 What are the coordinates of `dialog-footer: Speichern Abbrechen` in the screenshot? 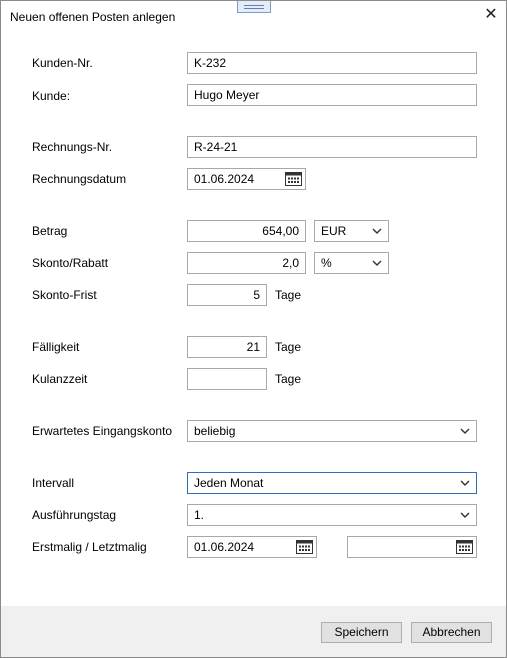 It's located at (253, 631).